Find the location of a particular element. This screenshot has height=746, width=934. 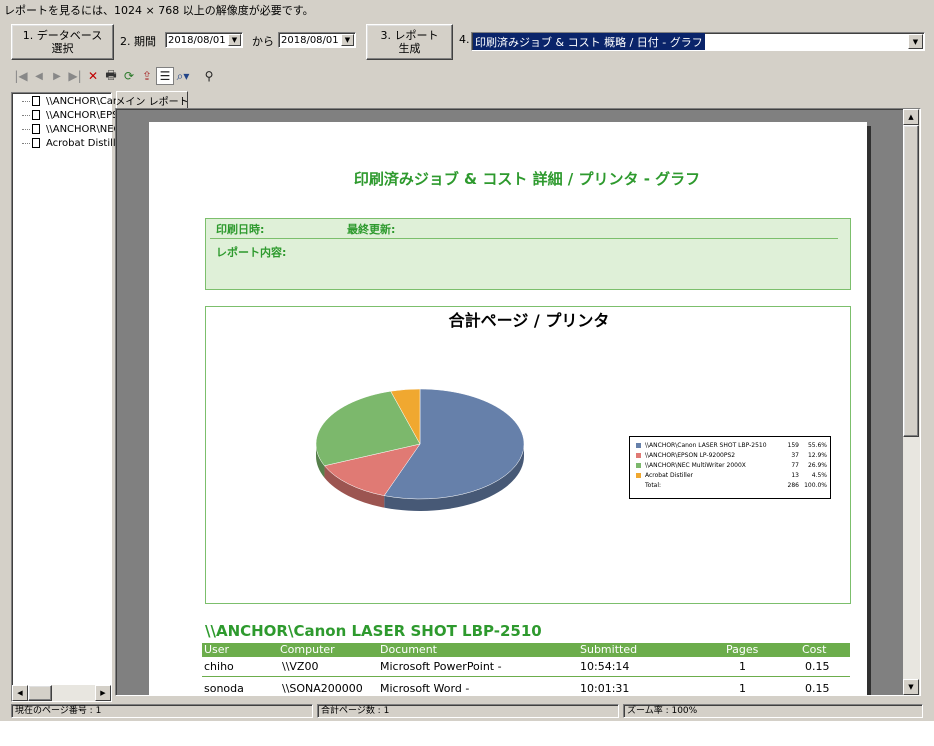

scroll-right-icon: ▶ is located at coordinates (103, 693).